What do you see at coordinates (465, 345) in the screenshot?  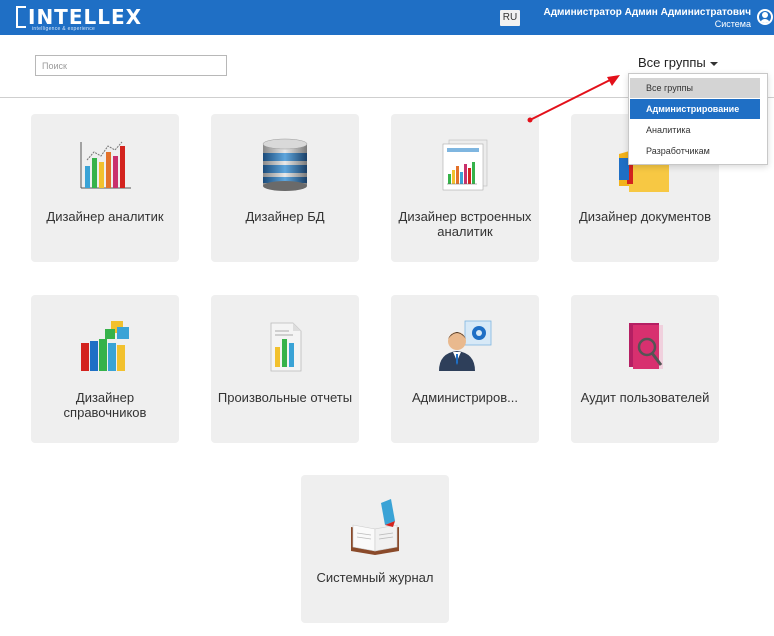 I see `admin-user-icon` at bounding box center [465, 345].